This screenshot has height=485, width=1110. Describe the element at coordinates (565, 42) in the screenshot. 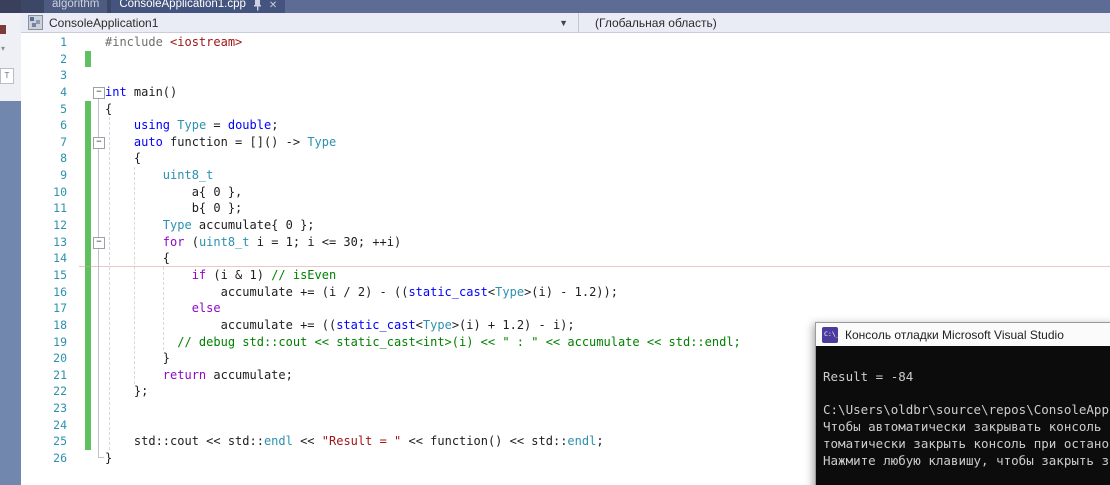

I see `code-line: 1 #include <iostream>` at that location.